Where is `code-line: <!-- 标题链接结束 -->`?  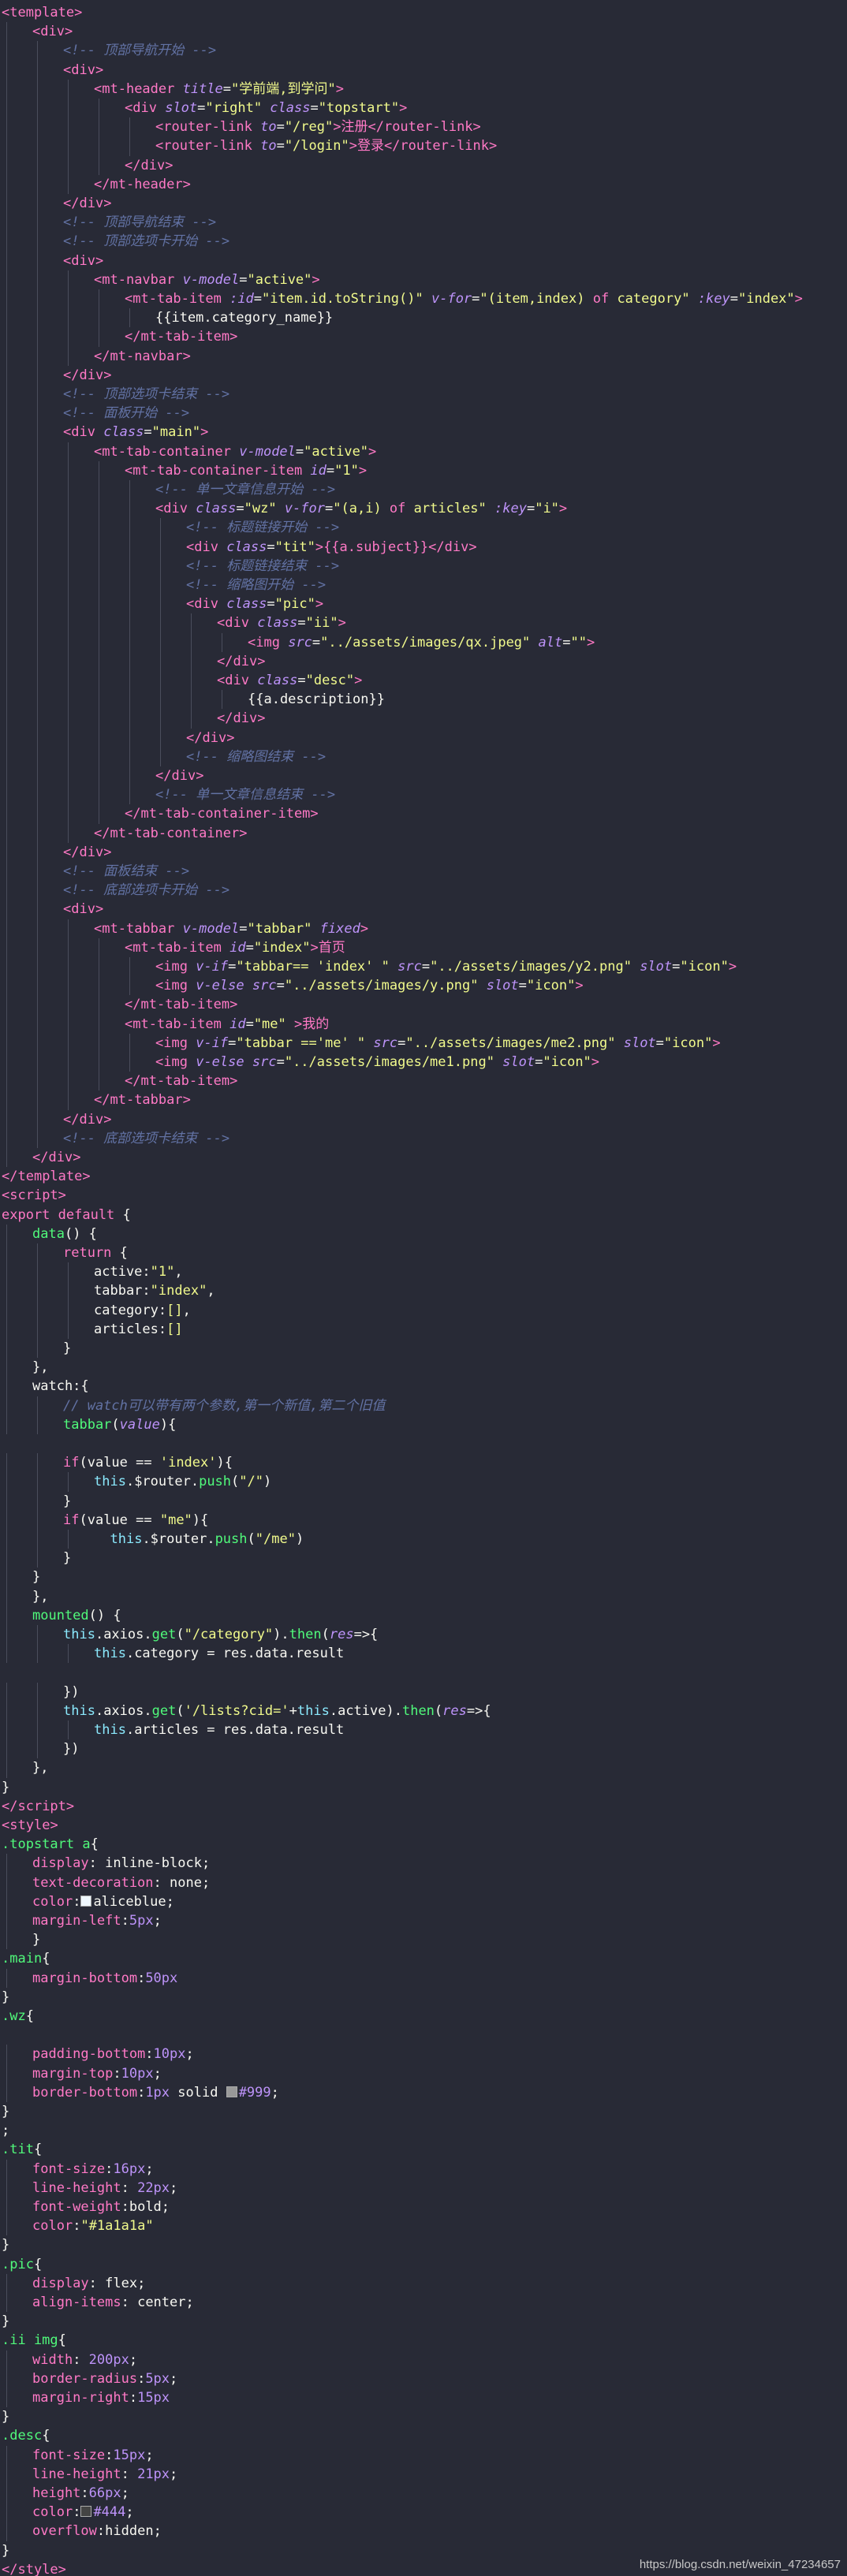
code-line: <!-- 标题链接结束 --> is located at coordinates (262, 566).